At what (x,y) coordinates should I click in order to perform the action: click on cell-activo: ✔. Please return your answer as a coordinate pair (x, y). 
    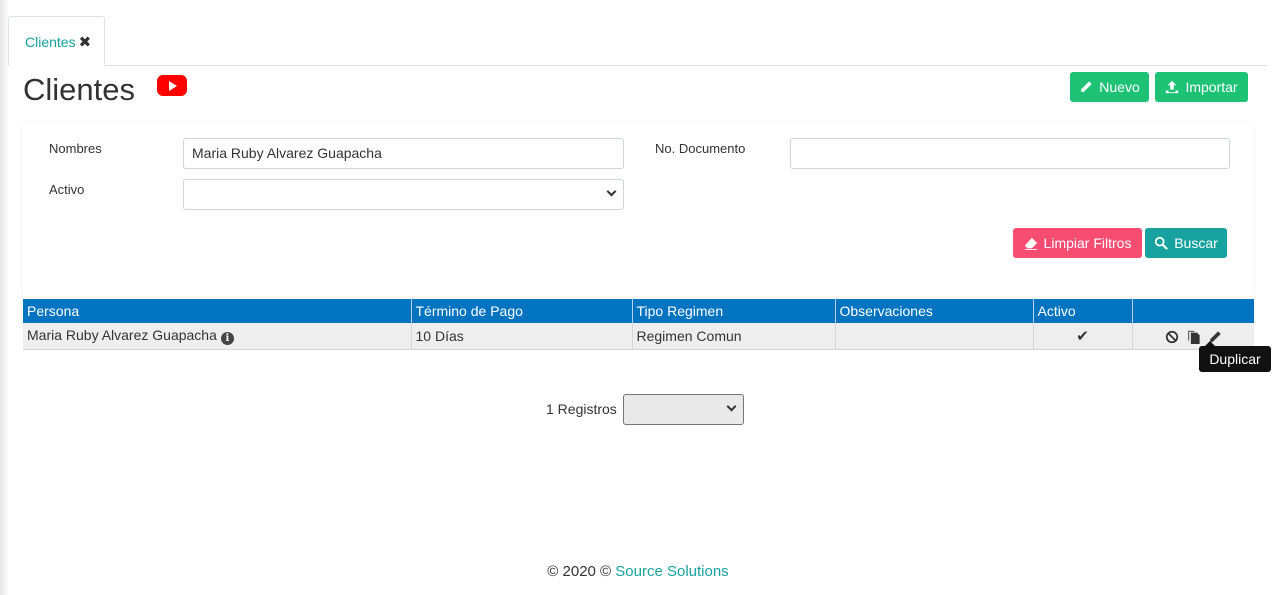
    Looking at the image, I should click on (1083, 336).